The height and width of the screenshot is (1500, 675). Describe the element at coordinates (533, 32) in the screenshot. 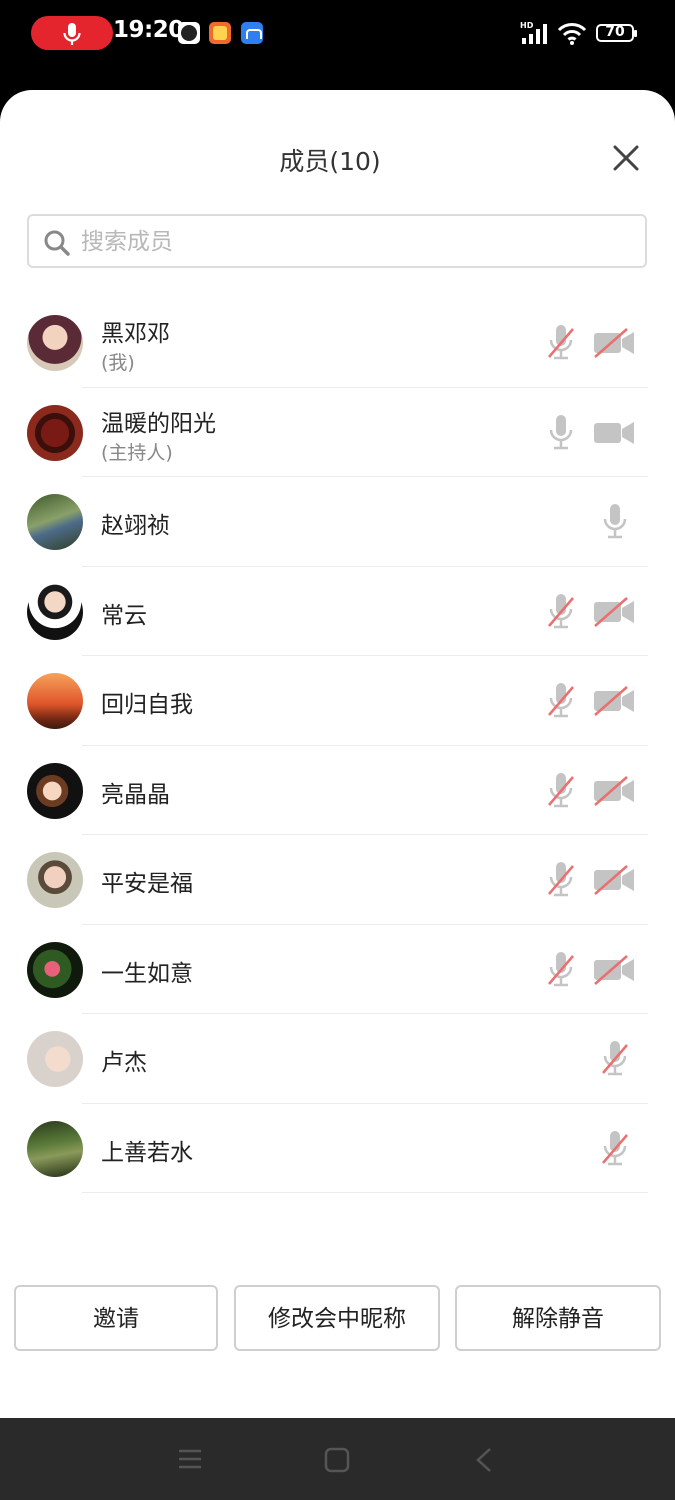

I see `signal-icon: HD` at that location.